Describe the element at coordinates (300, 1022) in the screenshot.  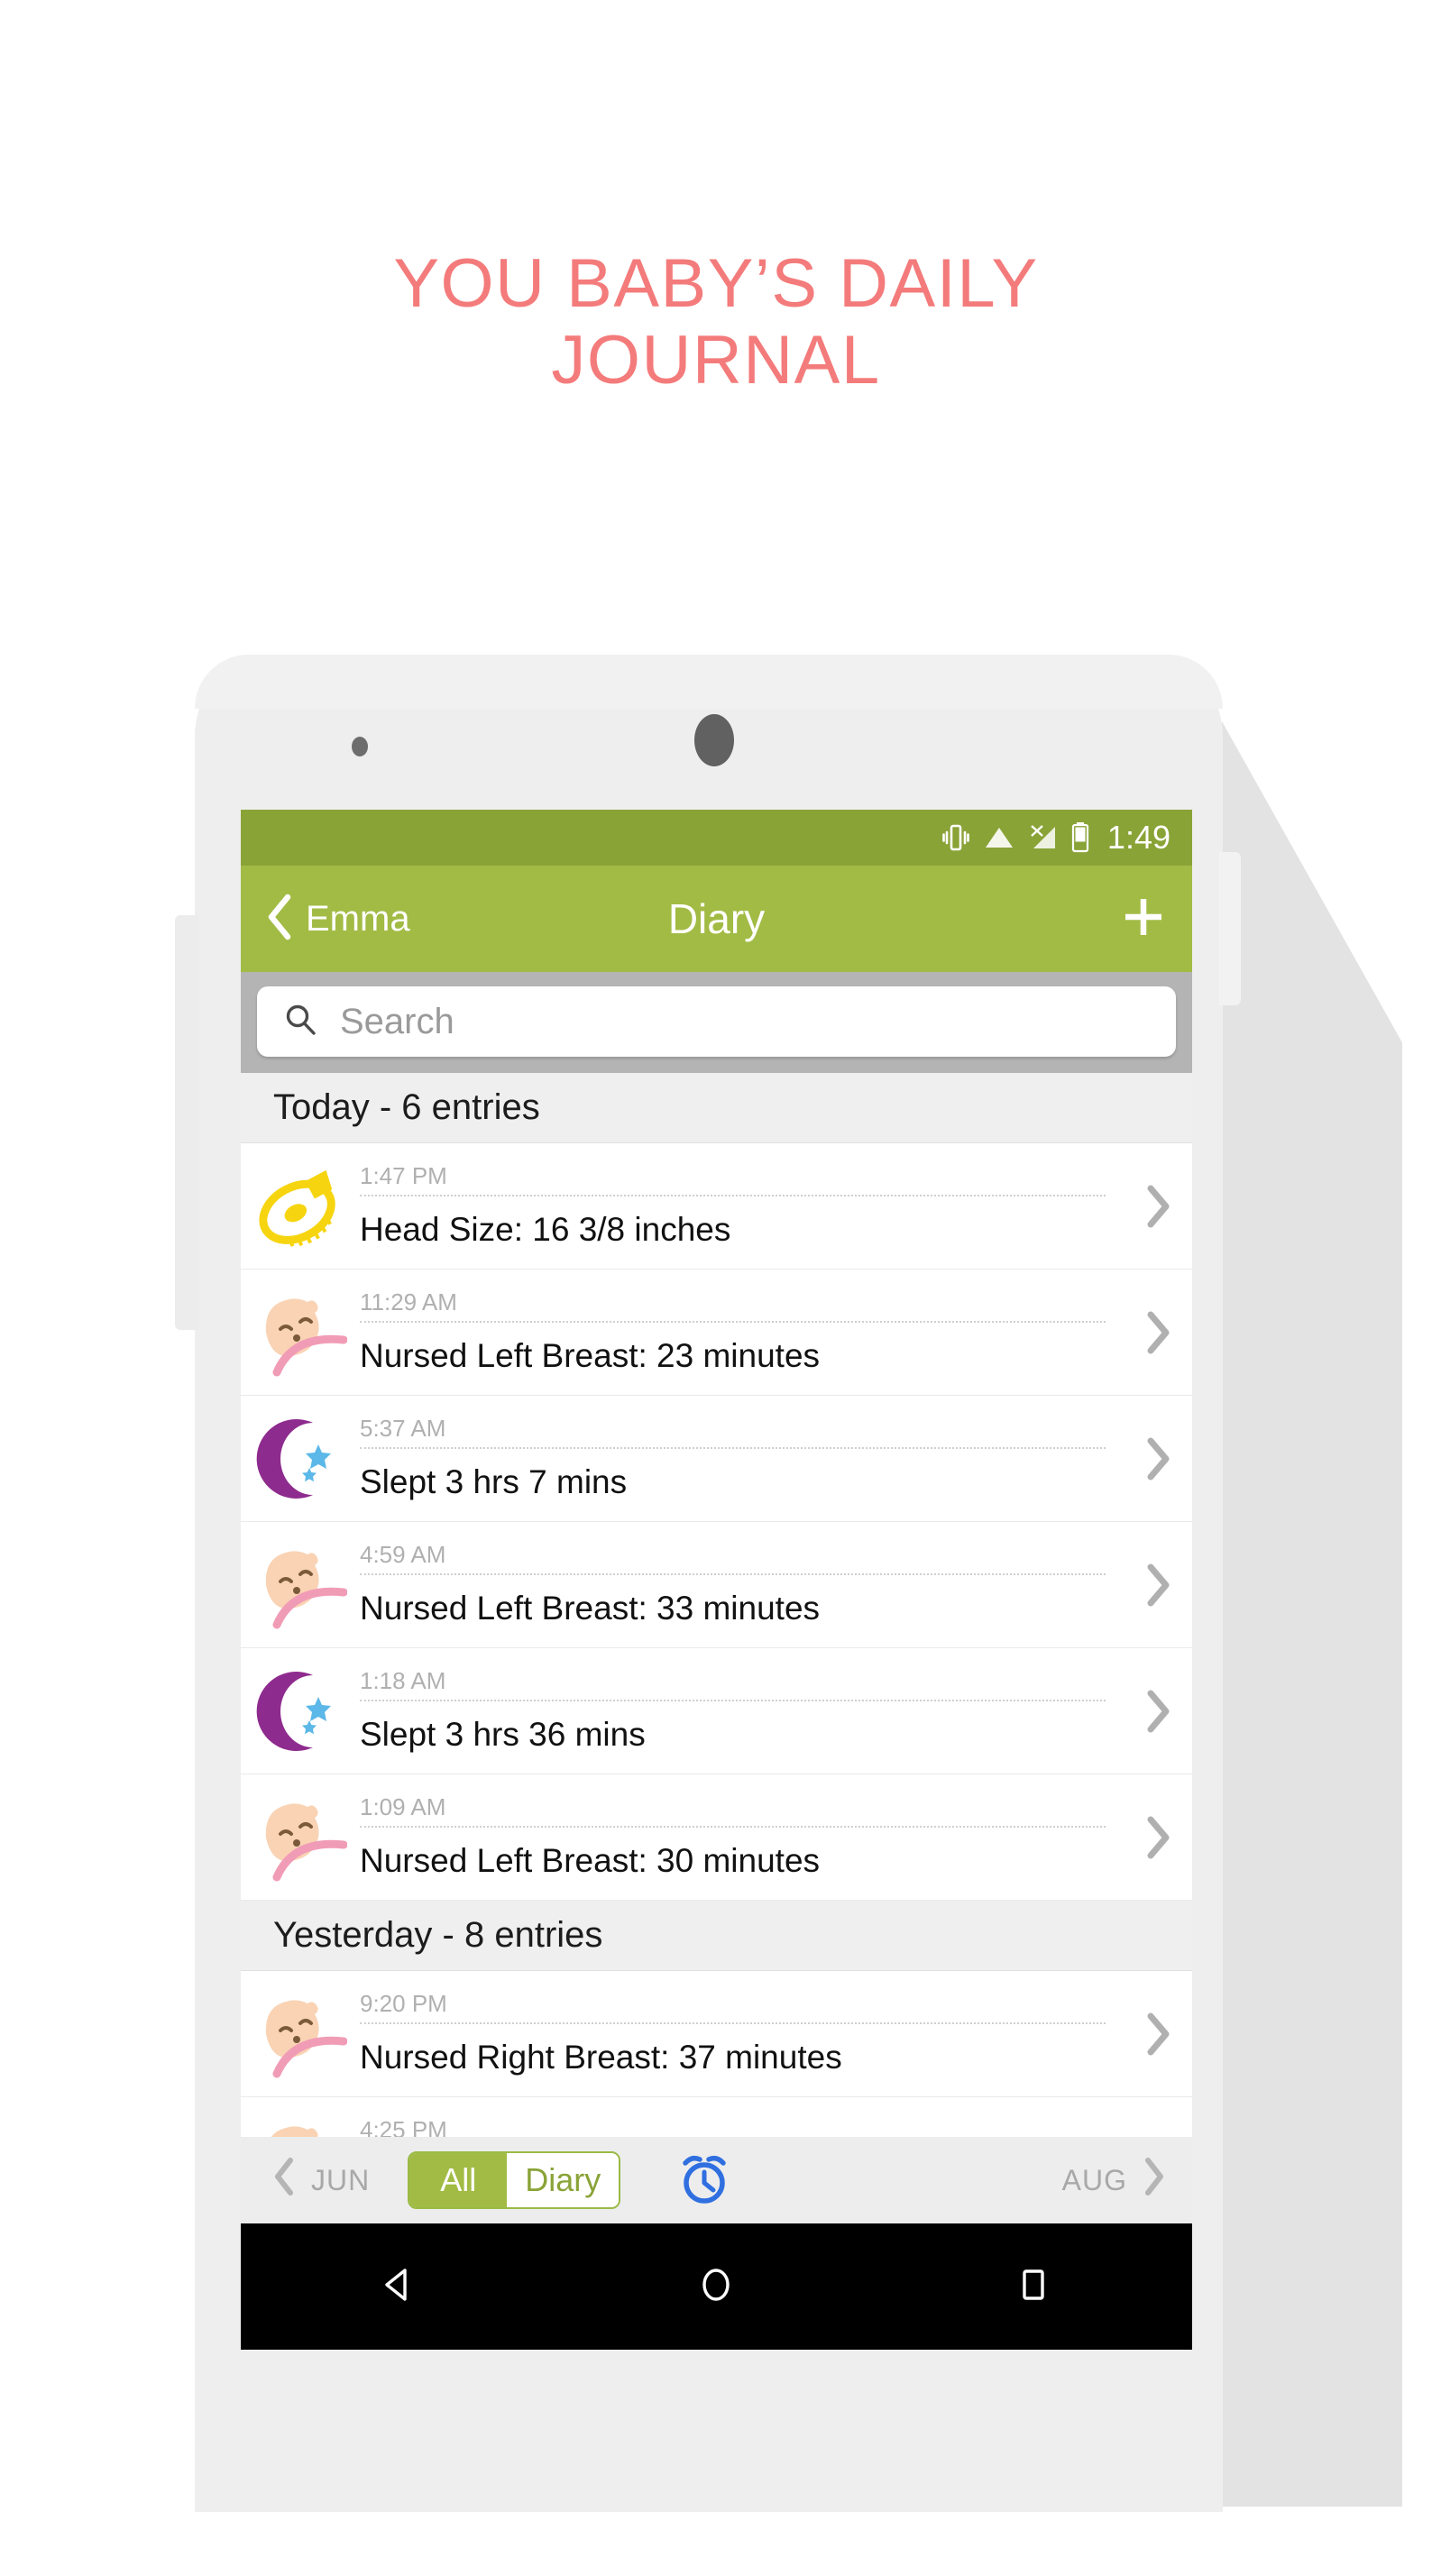
I see `search-icon` at that location.